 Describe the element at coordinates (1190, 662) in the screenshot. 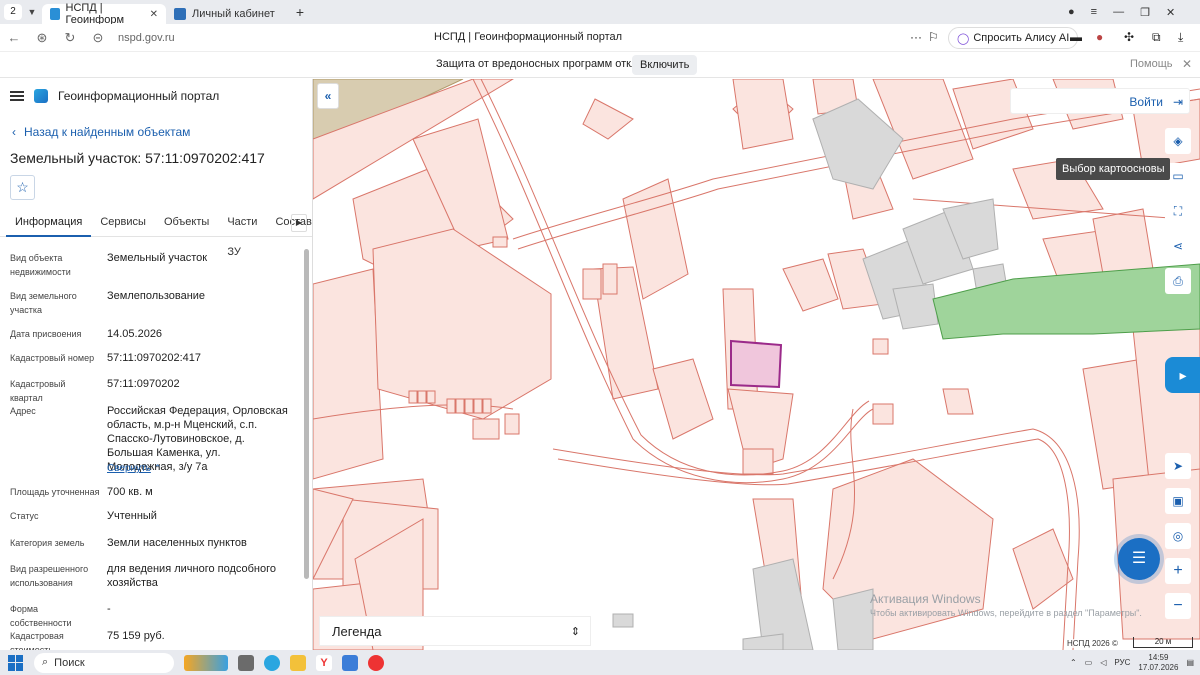

I see `notification-icon: ▤` at that location.